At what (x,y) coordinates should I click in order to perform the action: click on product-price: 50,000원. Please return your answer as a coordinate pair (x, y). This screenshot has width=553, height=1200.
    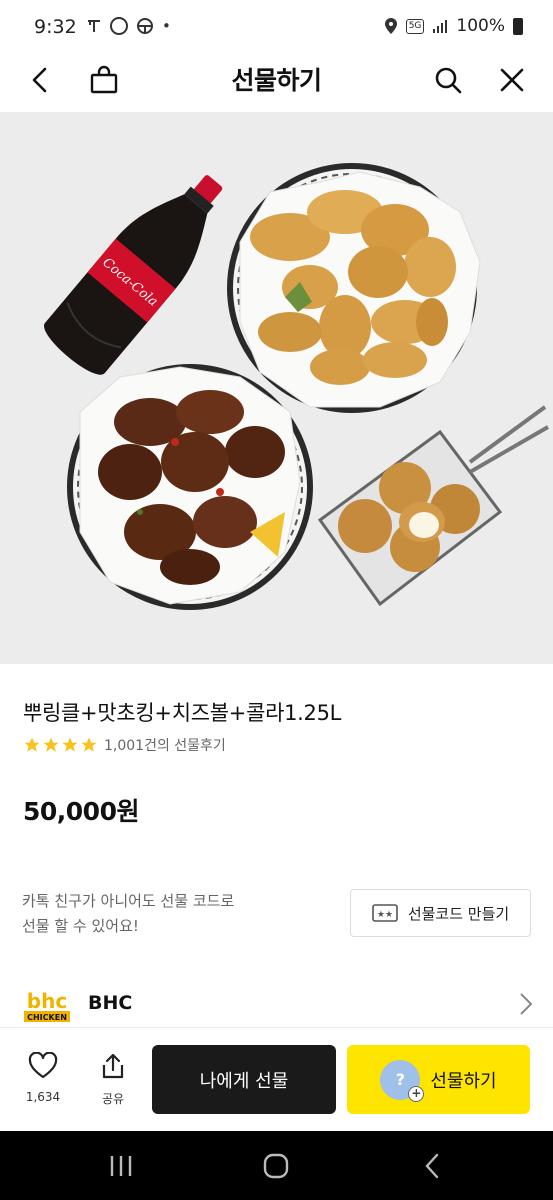
    Looking at the image, I should click on (81, 811).